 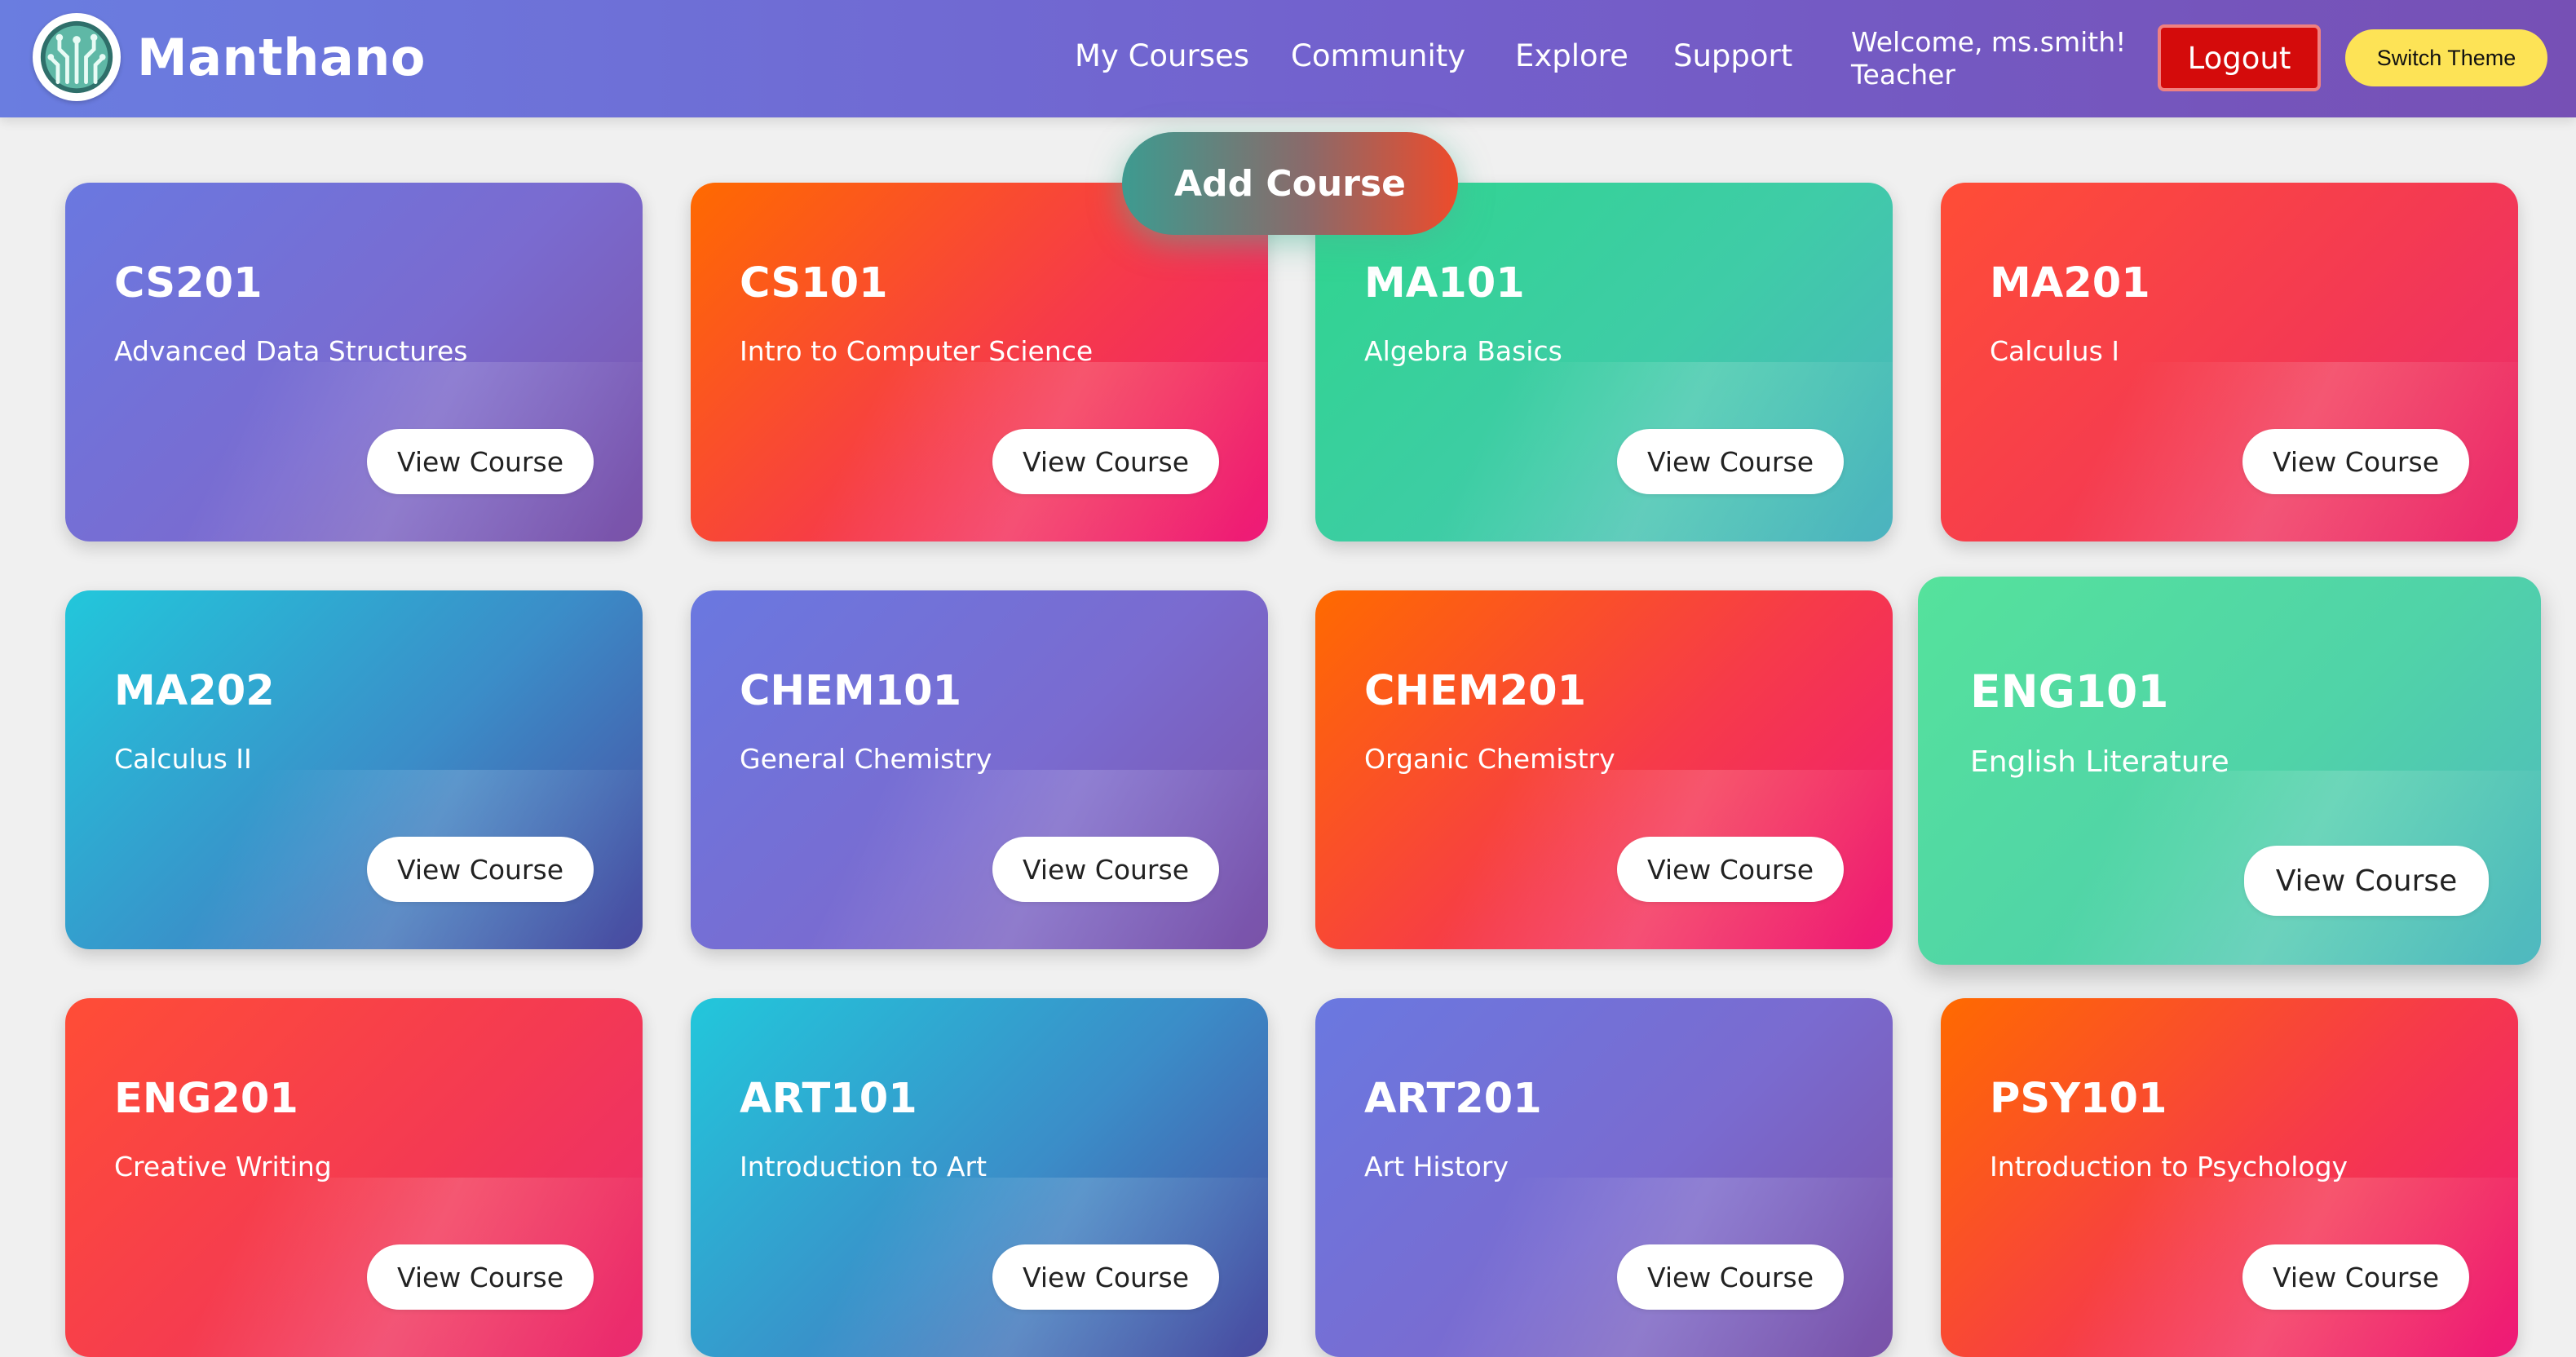 I want to click on course-title: Calculus I, so click(x=2054, y=351).